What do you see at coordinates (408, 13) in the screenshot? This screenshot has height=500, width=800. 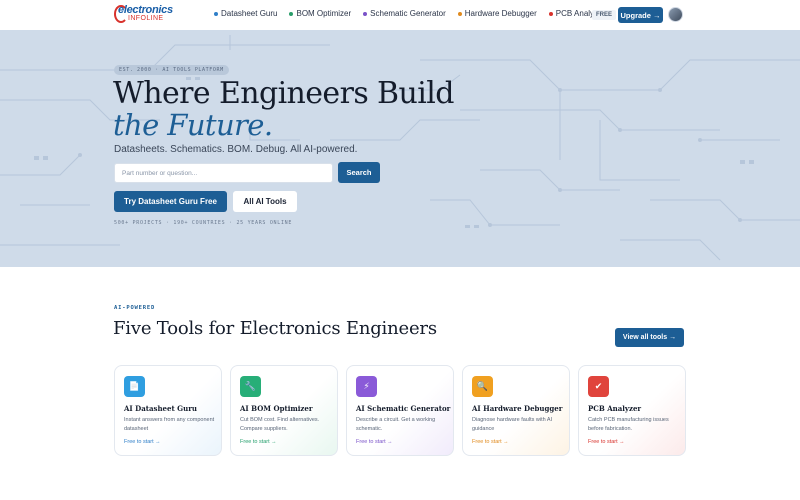 I see `nav-link-label: Schematic Generator` at bounding box center [408, 13].